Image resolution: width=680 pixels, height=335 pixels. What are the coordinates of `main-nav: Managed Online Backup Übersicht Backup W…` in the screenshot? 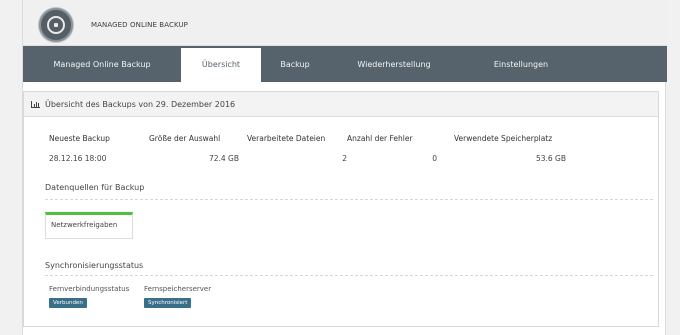 It's located at (345, 64).